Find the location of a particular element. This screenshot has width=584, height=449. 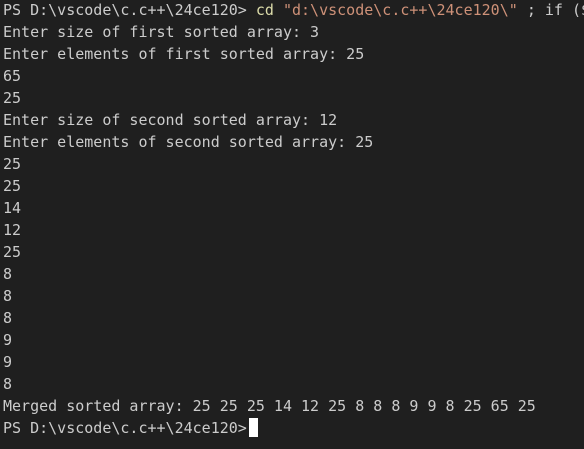

command-path: "d:\vscode\c.c++\24ce120\" is located at coordinates (400, 10).